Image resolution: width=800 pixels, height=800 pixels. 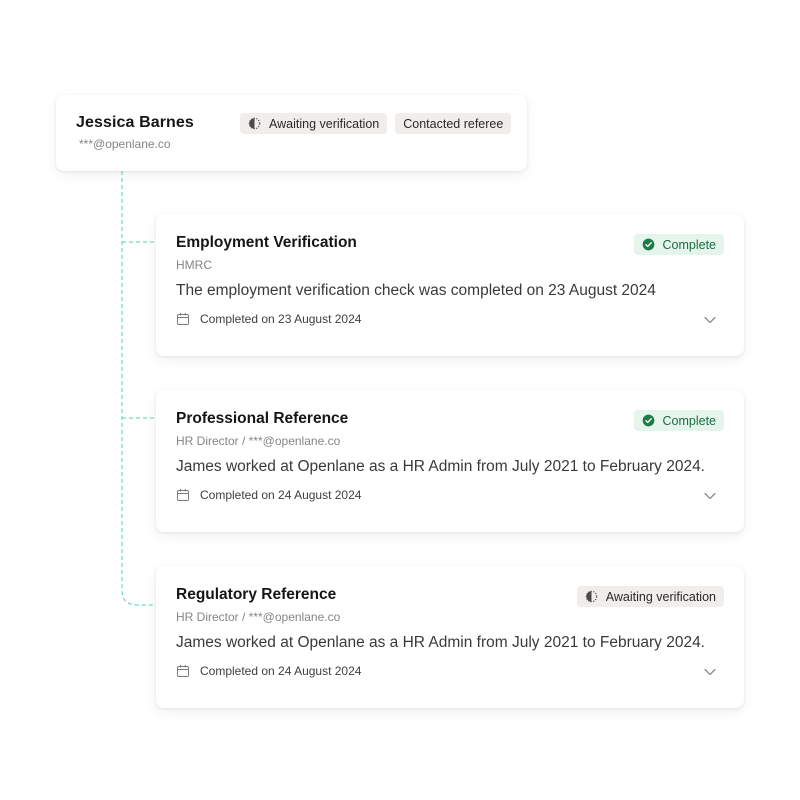 I want to click on check-subtitle: HMRC, so click(x=194, y=265).